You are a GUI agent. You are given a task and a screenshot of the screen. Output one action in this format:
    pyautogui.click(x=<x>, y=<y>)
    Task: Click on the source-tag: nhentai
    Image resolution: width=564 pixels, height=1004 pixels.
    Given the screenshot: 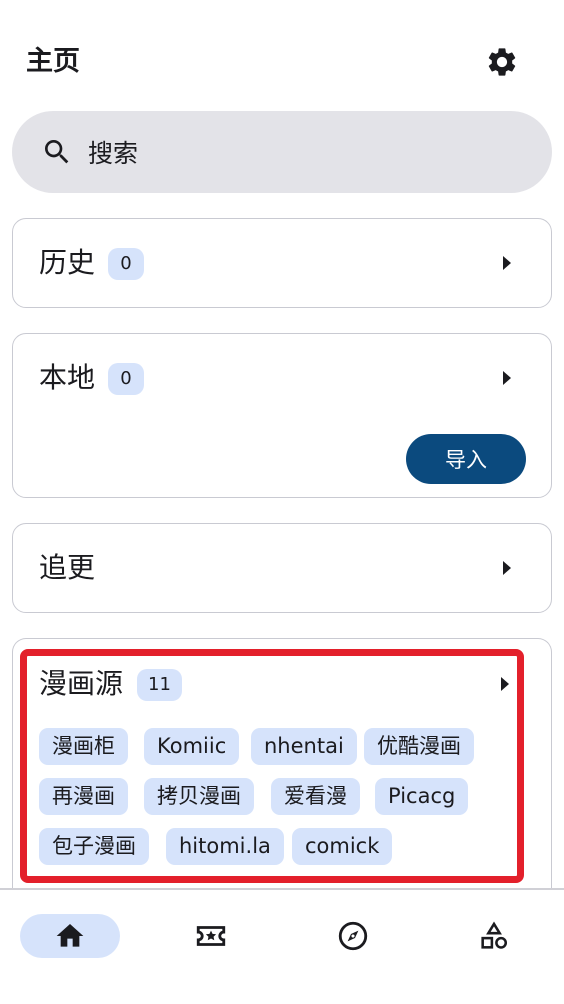 What is the action you would take?
    pyautogui.click(x=304, y=746)
    